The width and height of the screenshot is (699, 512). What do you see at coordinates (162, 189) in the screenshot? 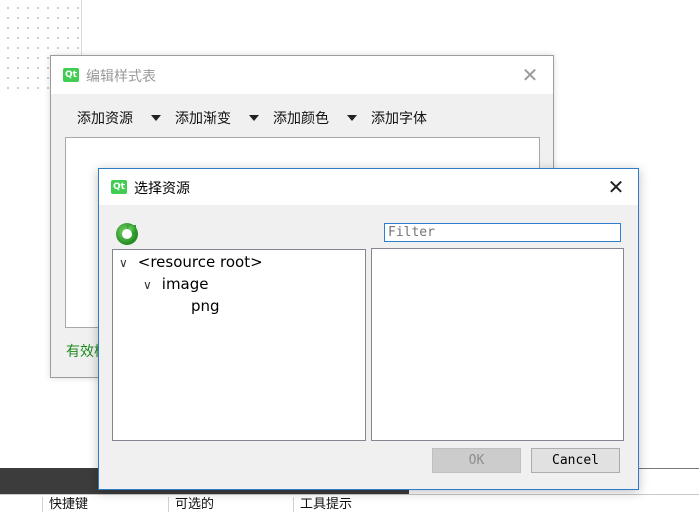
I see `dialog-title: 选择资源` at bounding box center [162, 189].